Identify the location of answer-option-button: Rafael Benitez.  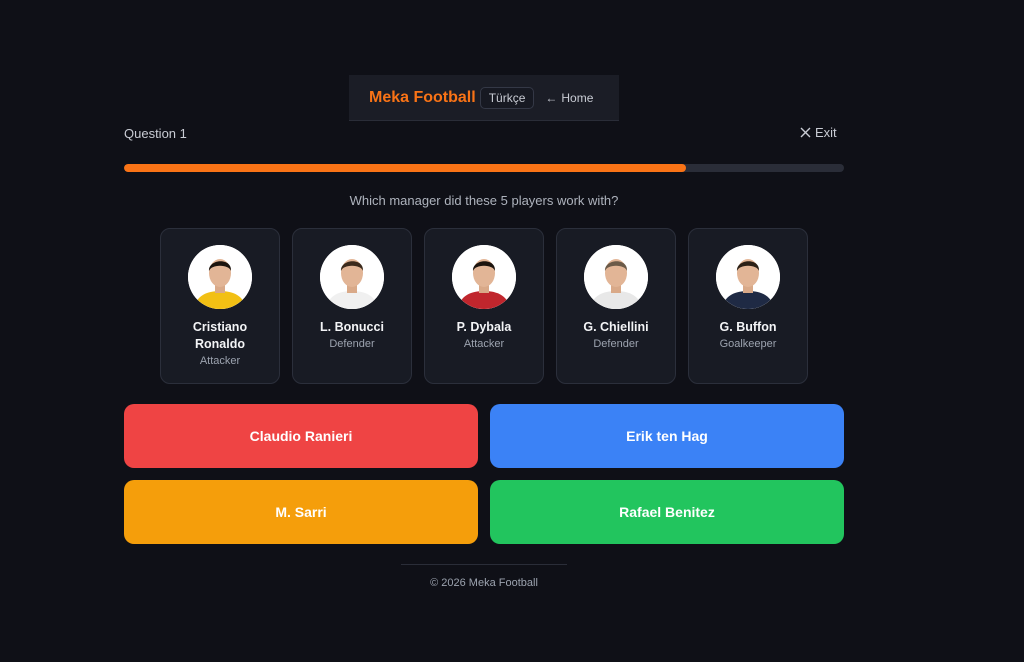
(667, 512).